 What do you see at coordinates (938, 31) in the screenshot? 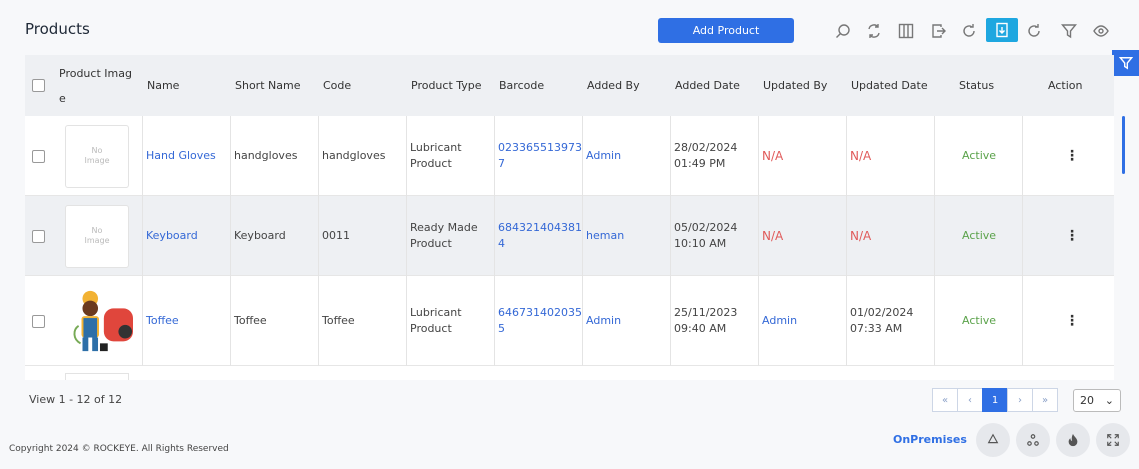
I see `export-icon` at bounding box center [938, 31].